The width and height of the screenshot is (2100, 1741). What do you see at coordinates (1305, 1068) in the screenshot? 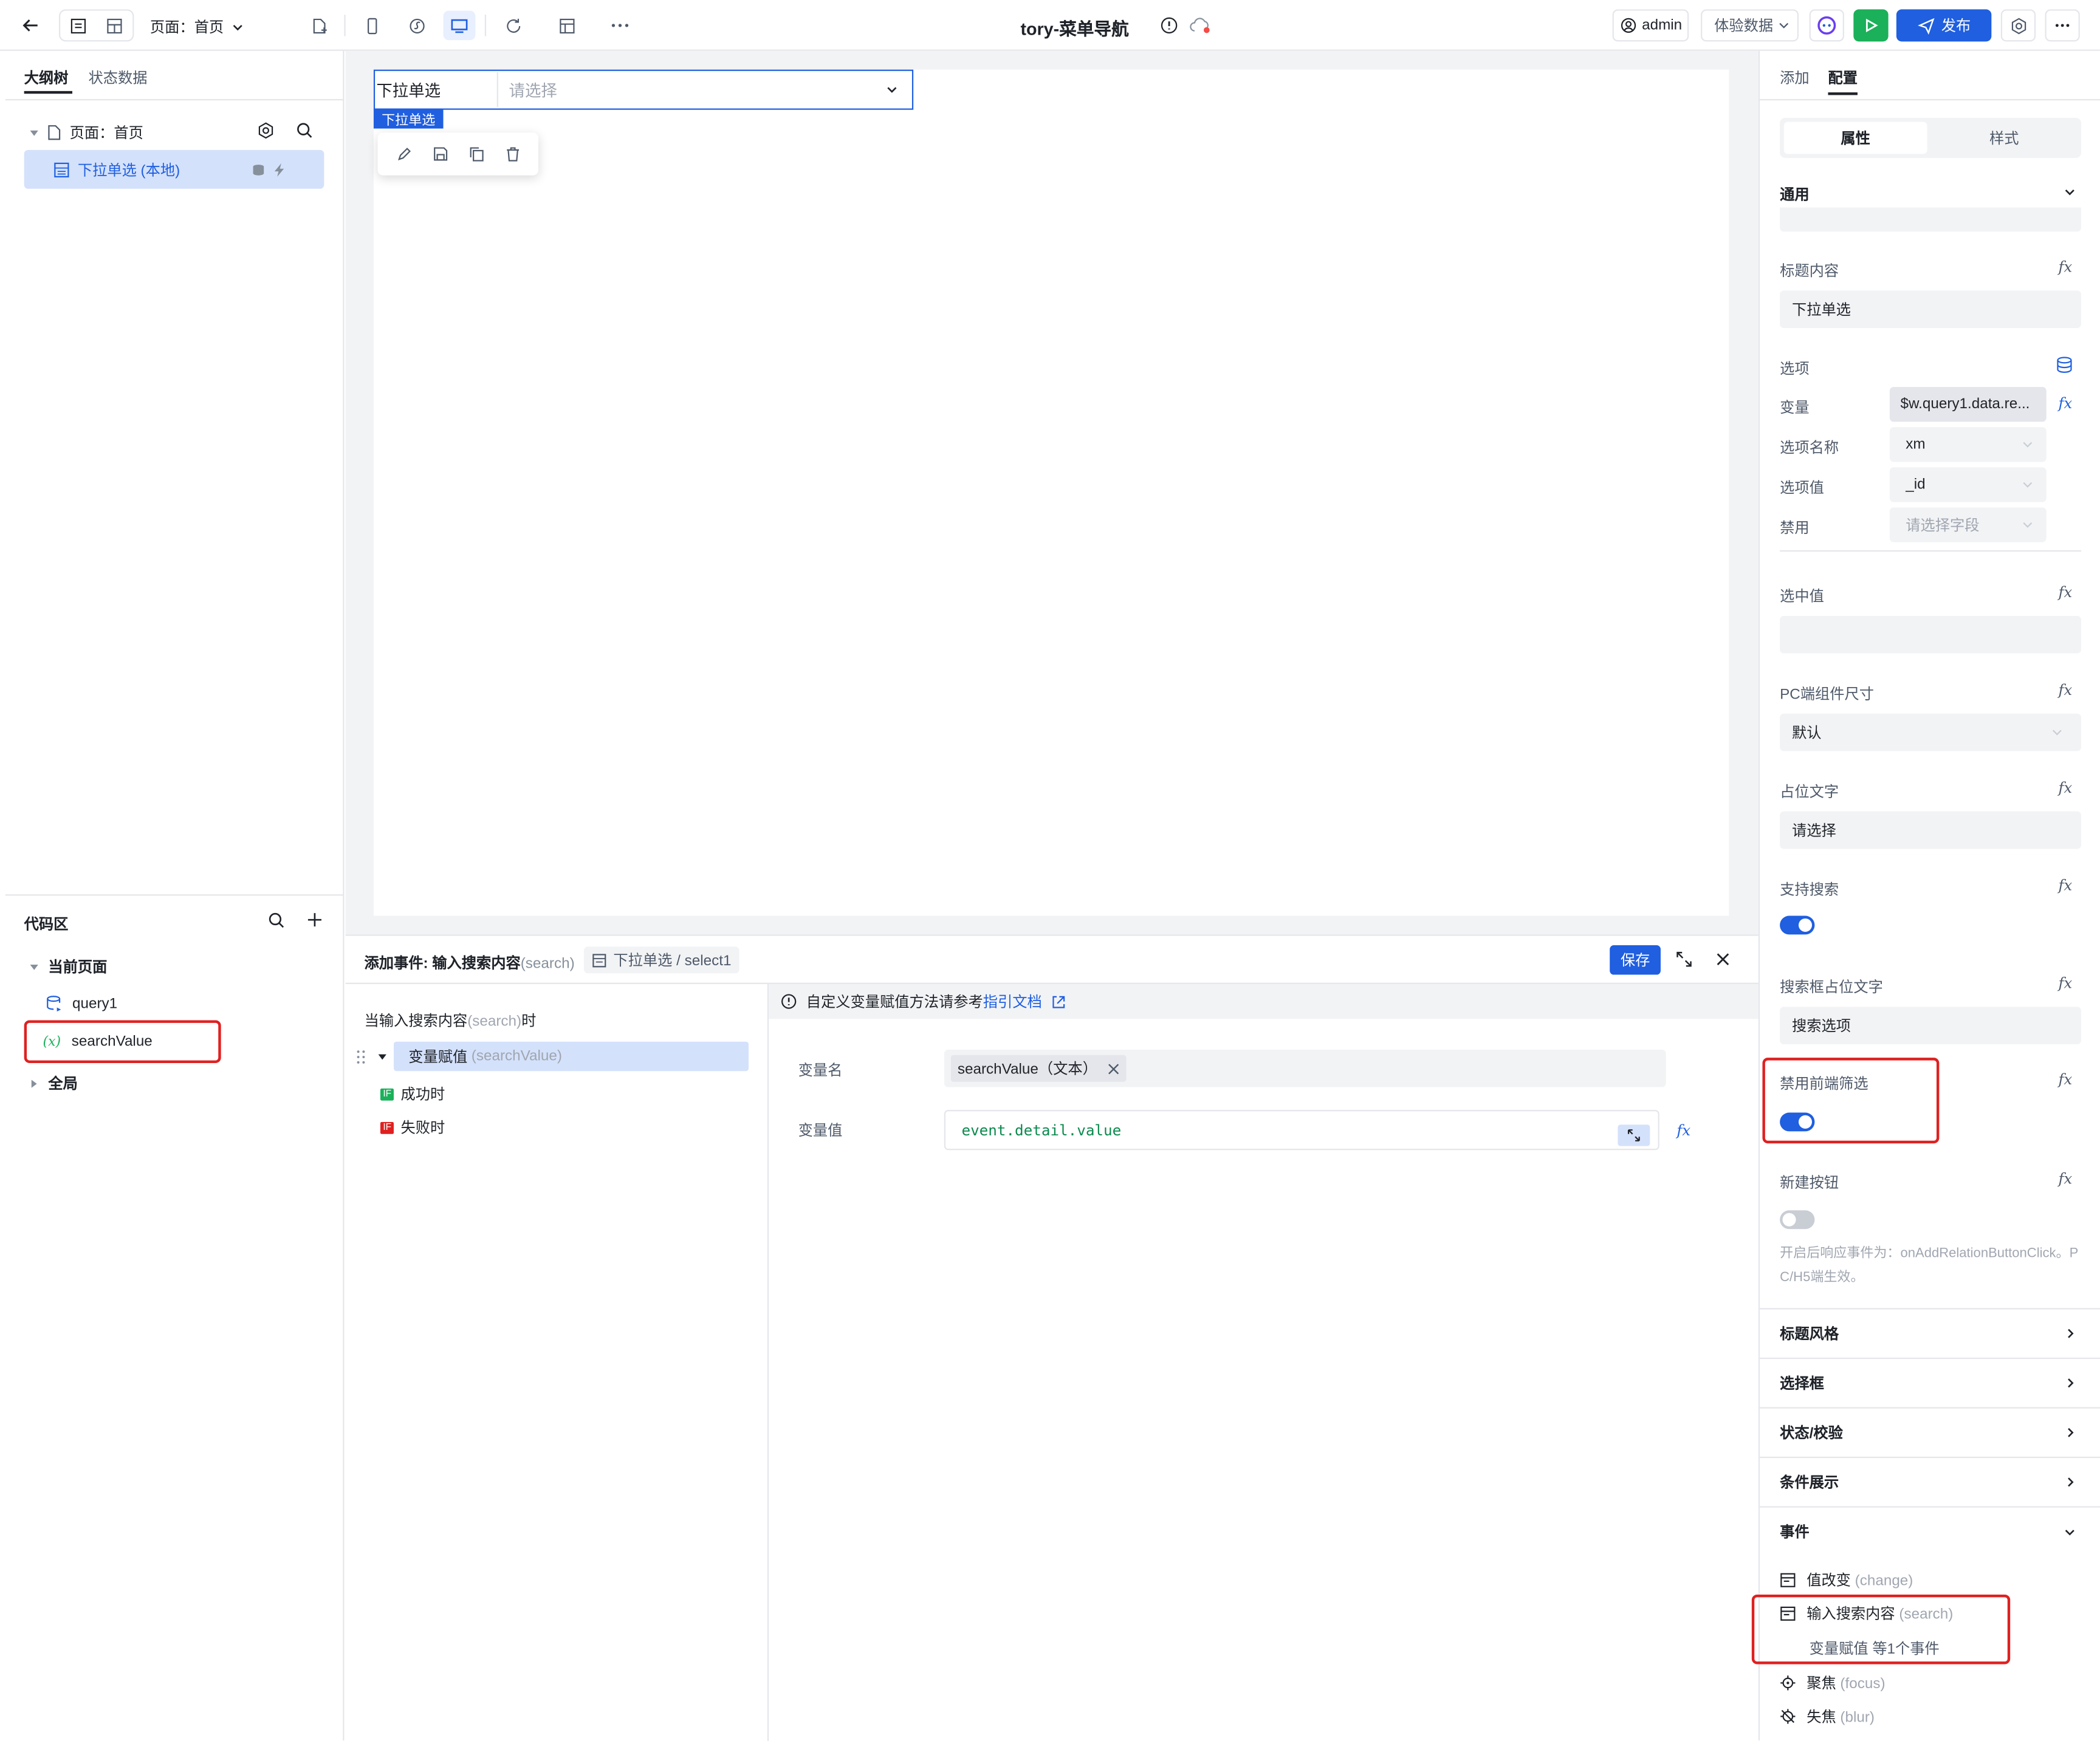
I see `var-name-field: searchValue（文本）` at bounding box center [1305, 1068].